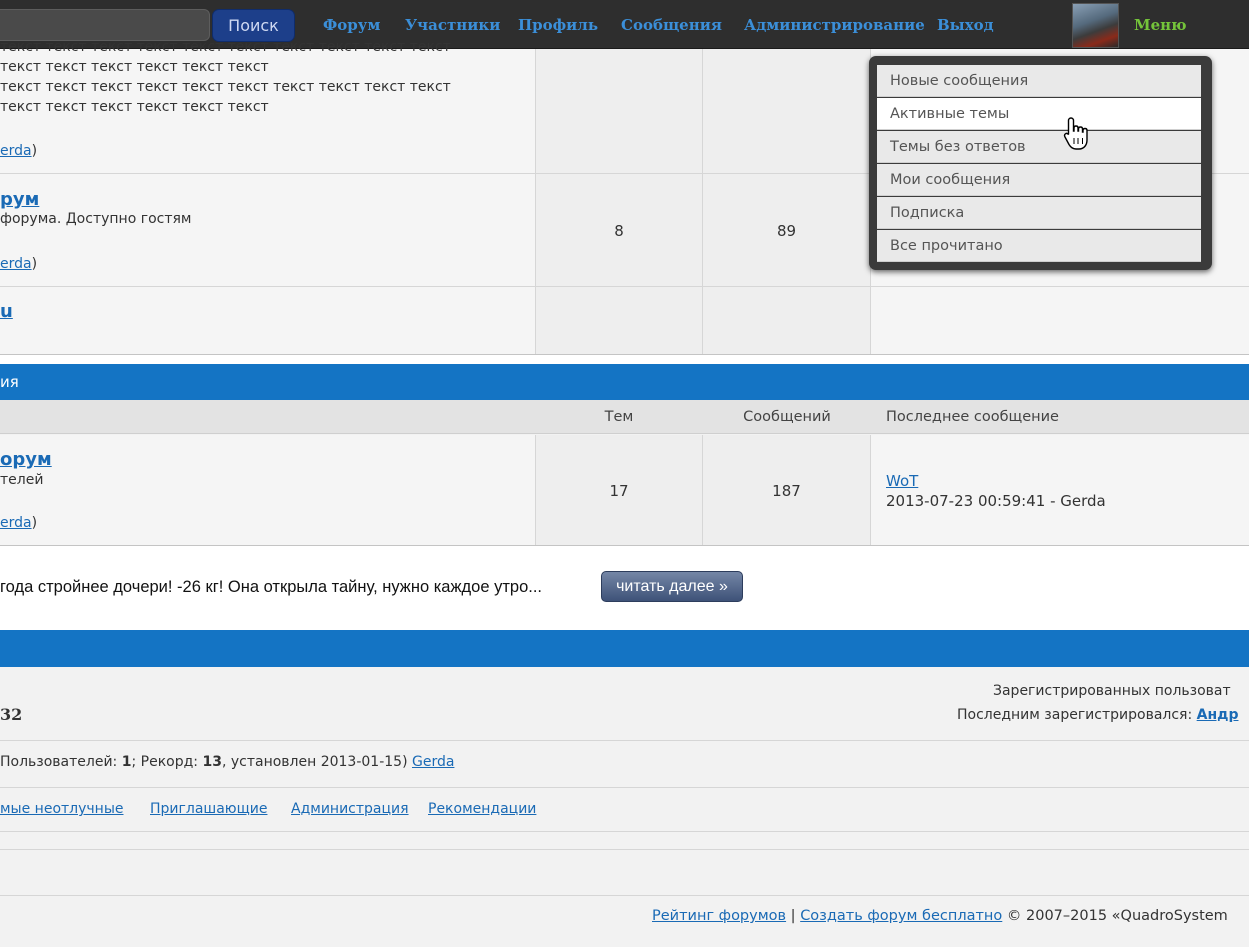  Describe the element at coordinates (901, 916) in the screenshot. I see `footer-create-forum-link: Создать форум бесплатно` at that location.